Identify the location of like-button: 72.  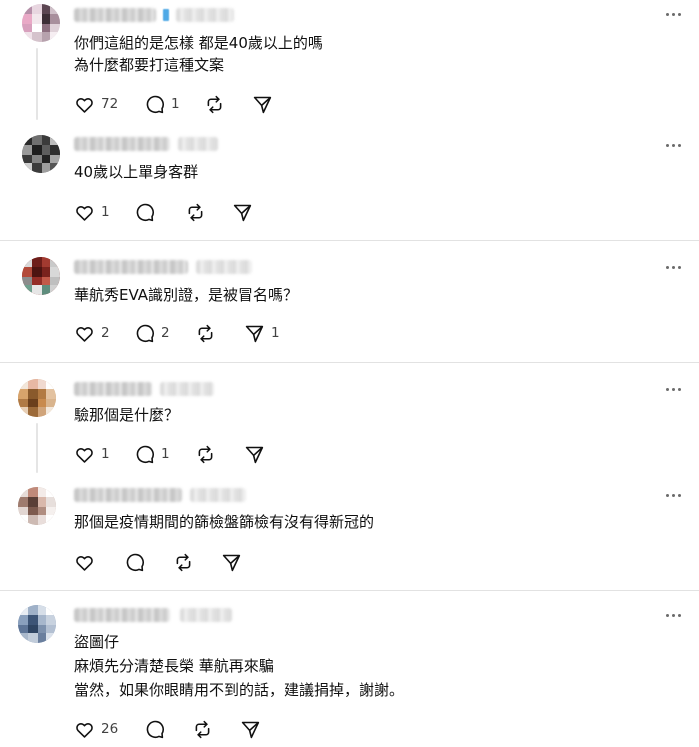
(96, 104).